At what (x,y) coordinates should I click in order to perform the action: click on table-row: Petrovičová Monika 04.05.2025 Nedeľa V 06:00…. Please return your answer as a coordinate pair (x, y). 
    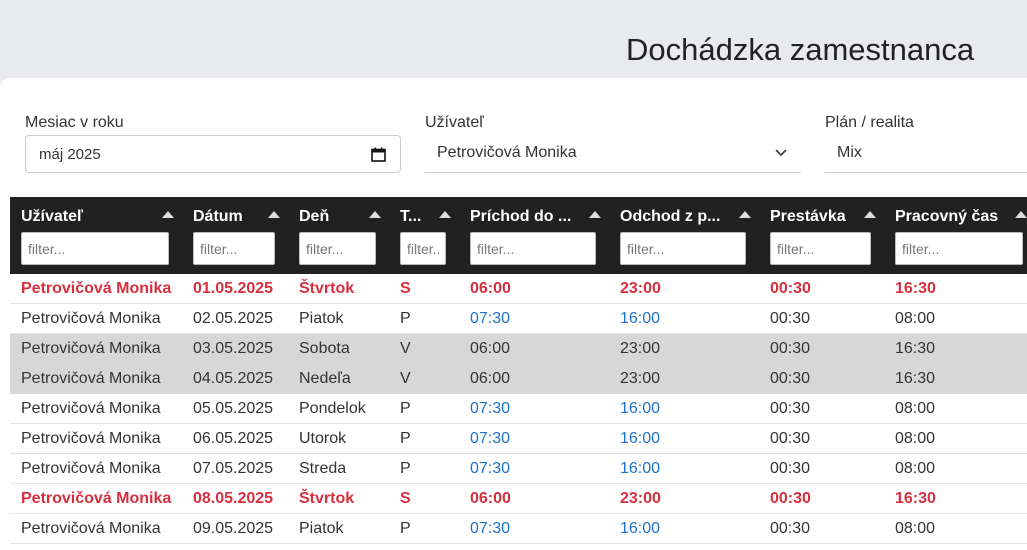
    Looking at the image, I should click on (518, 379).